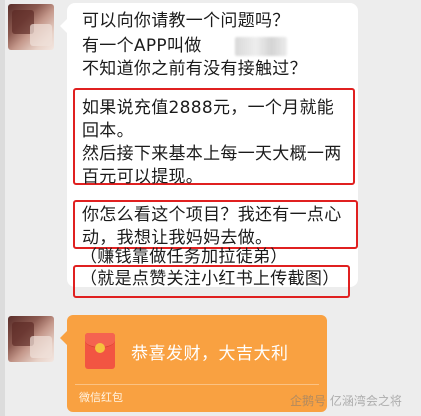  Describe the element at coordinates (142, 46) in the screenshot. I see `message-line-2: 有一个APP叫做` at that location.